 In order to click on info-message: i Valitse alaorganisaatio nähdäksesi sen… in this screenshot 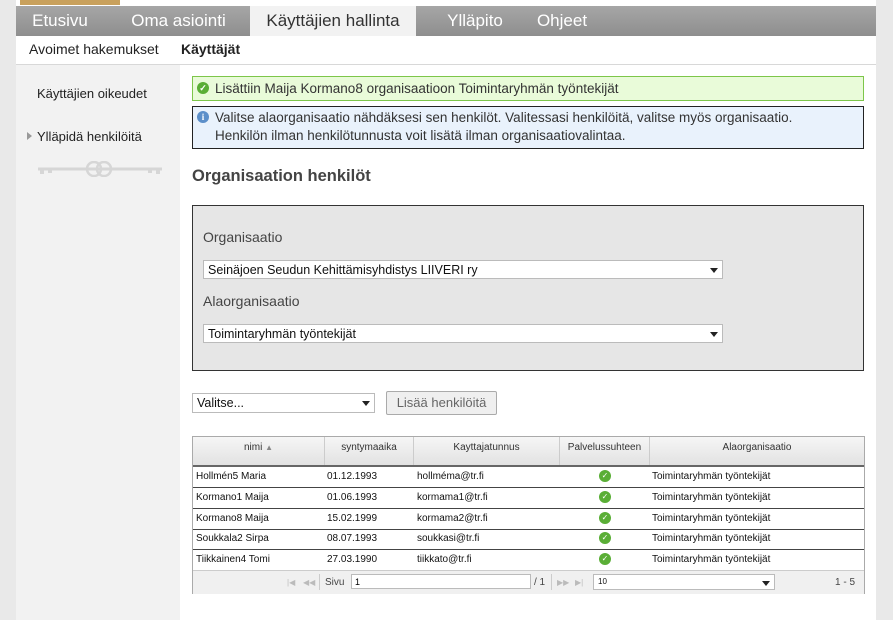, I will do `click(528, 127)`.